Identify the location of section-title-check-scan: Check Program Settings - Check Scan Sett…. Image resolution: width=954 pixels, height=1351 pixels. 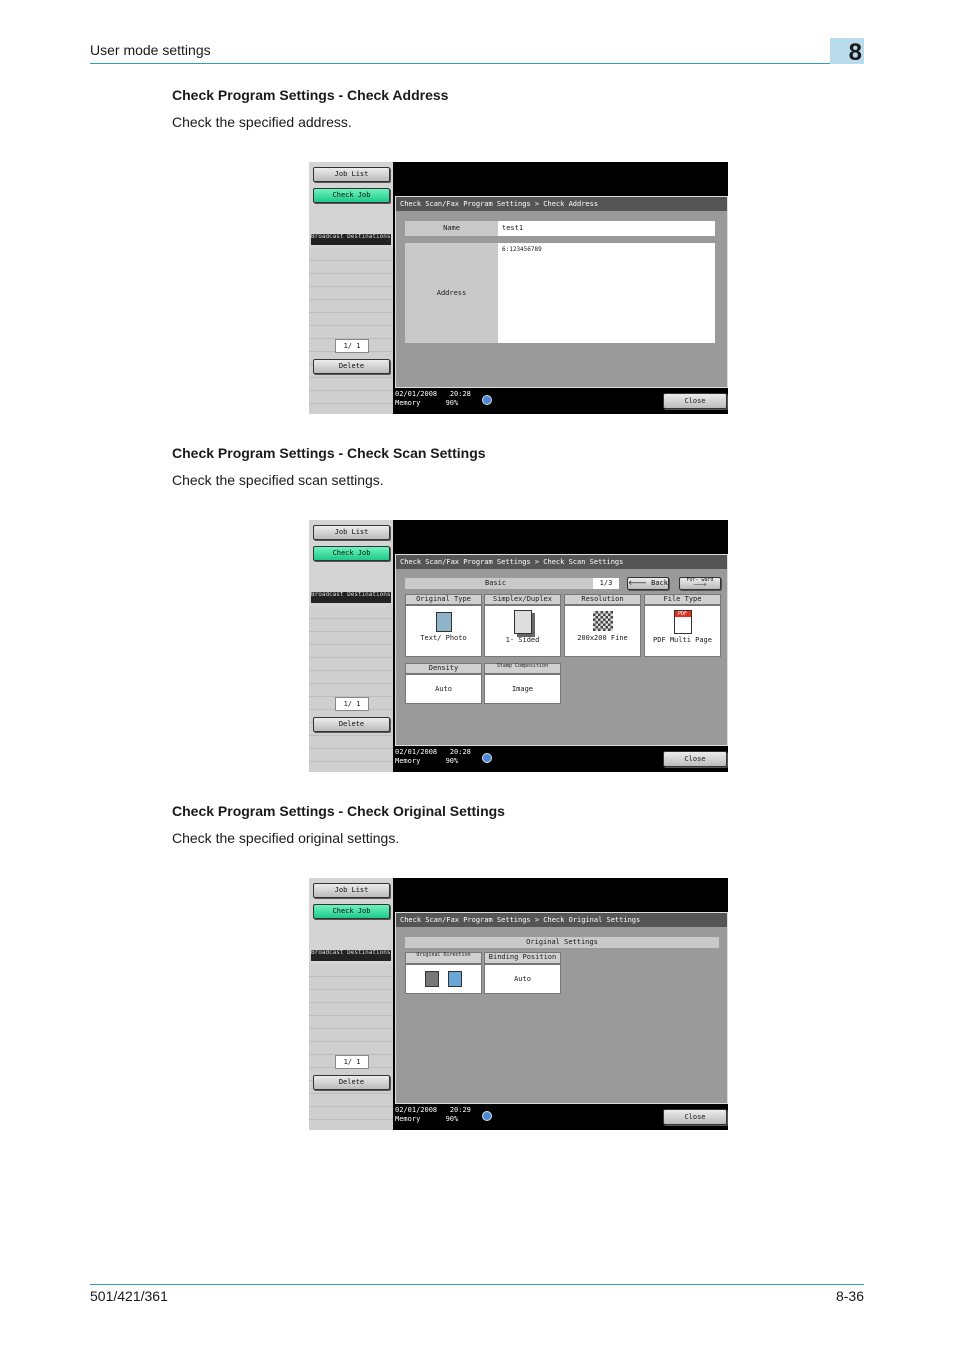
(329, 453).